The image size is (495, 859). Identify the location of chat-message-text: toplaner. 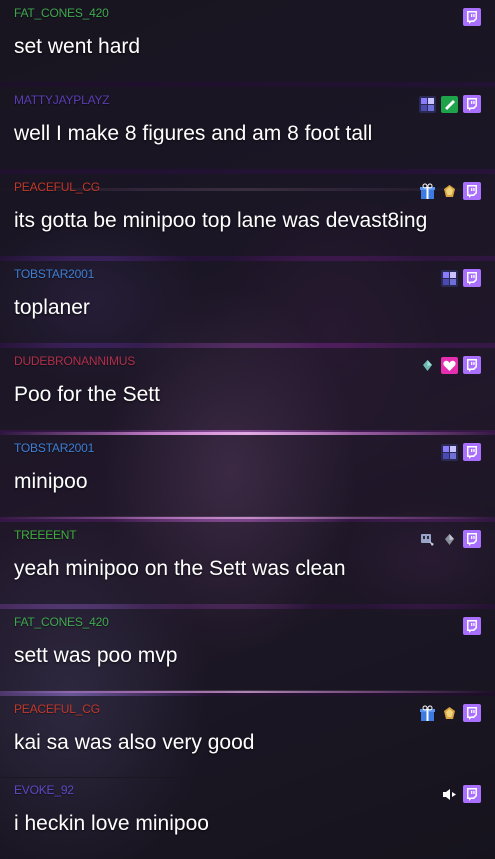
(52, 307).